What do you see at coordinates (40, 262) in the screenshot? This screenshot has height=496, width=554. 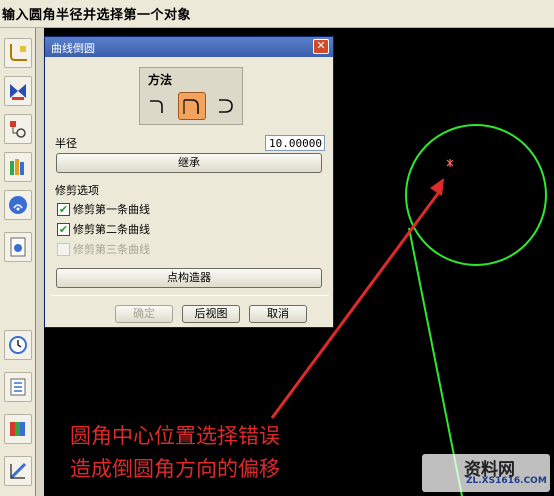 I see `toolbar-edge` at bounding box center [40, 262].